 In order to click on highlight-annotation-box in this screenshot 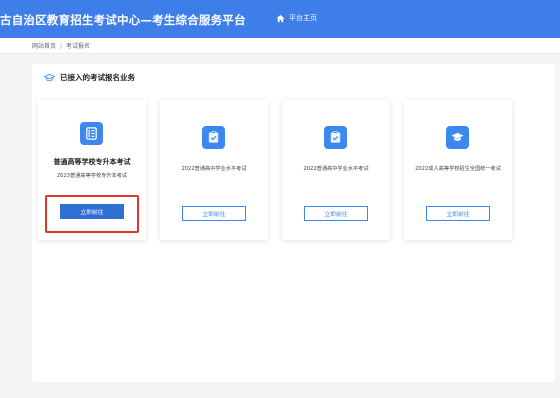, I will do `click(92, 214)`.